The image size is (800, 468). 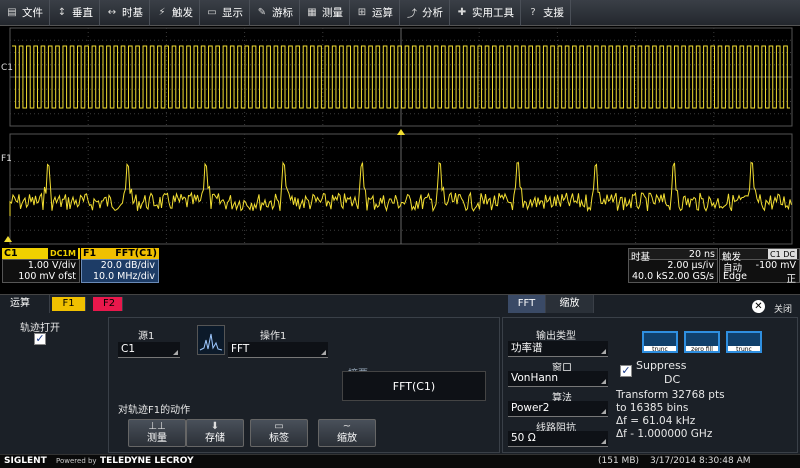 I want to click on output-type-select: 功率谱, so click(x=558, y=349).